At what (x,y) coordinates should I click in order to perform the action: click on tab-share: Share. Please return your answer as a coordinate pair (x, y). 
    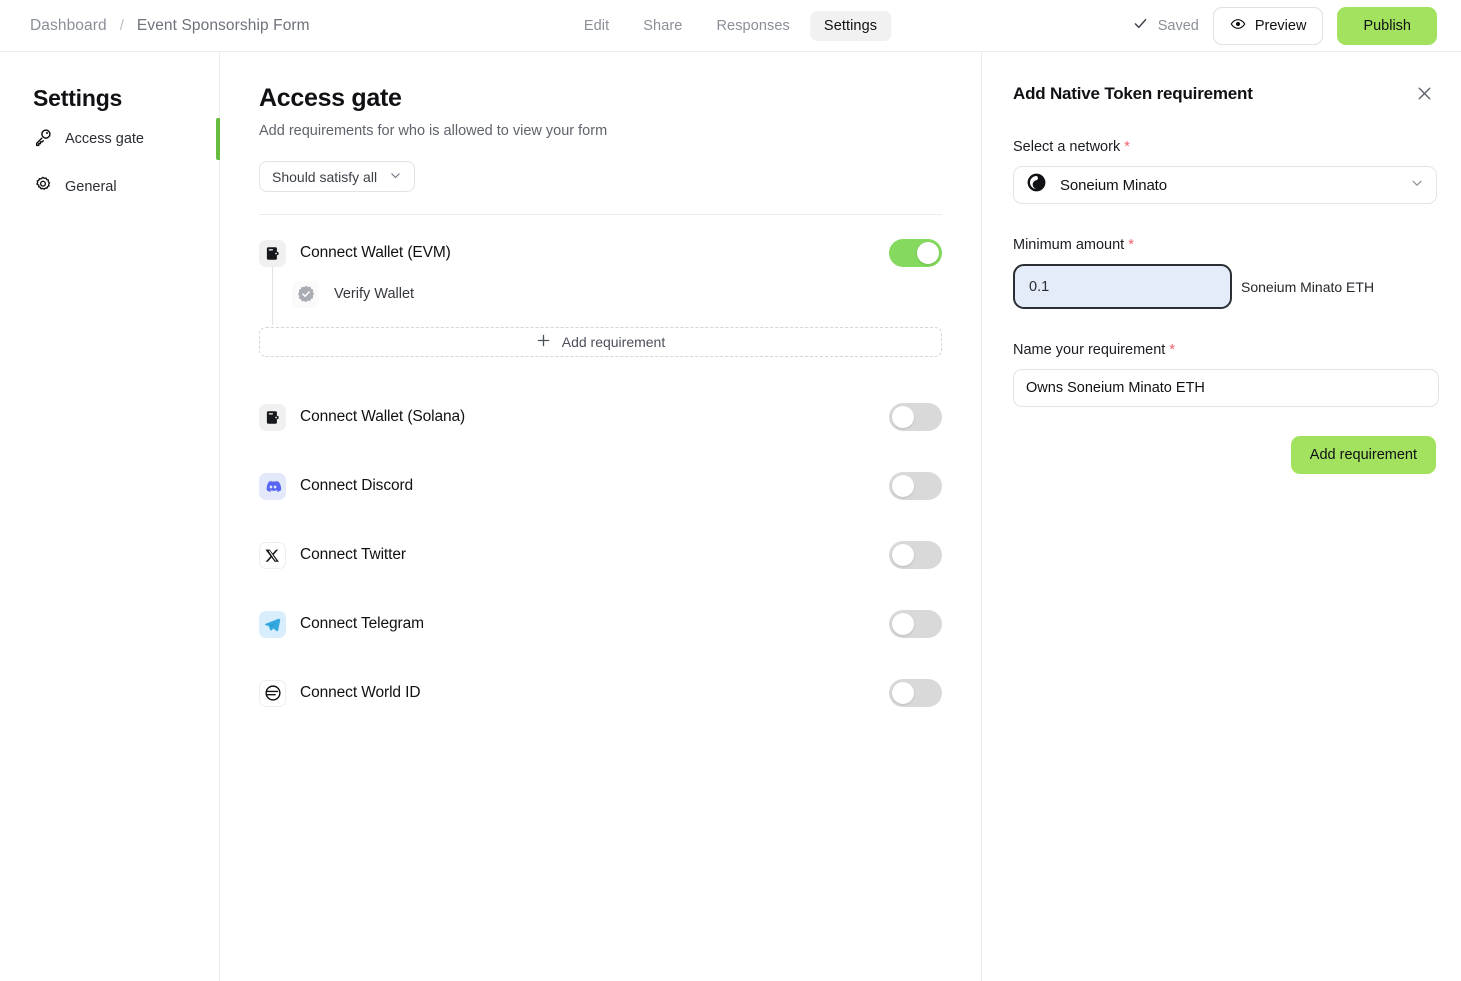
    Looking at the image, I should click on (662, 26).